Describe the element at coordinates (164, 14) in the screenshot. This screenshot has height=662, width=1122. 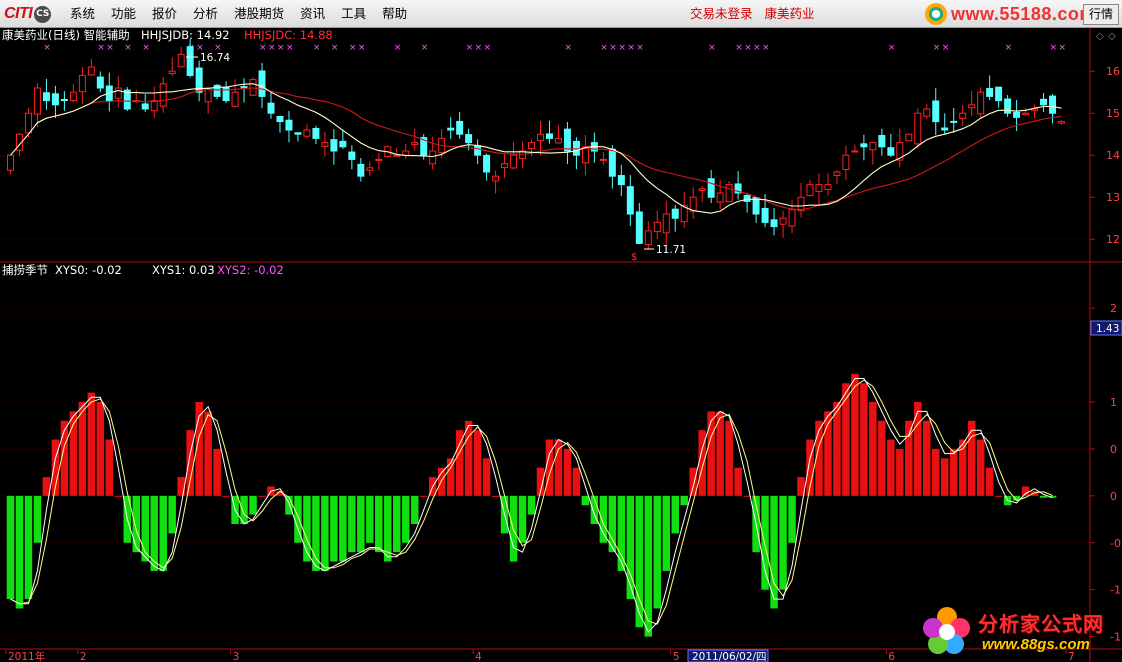
I see `menu-quotes: 报价` at that location.